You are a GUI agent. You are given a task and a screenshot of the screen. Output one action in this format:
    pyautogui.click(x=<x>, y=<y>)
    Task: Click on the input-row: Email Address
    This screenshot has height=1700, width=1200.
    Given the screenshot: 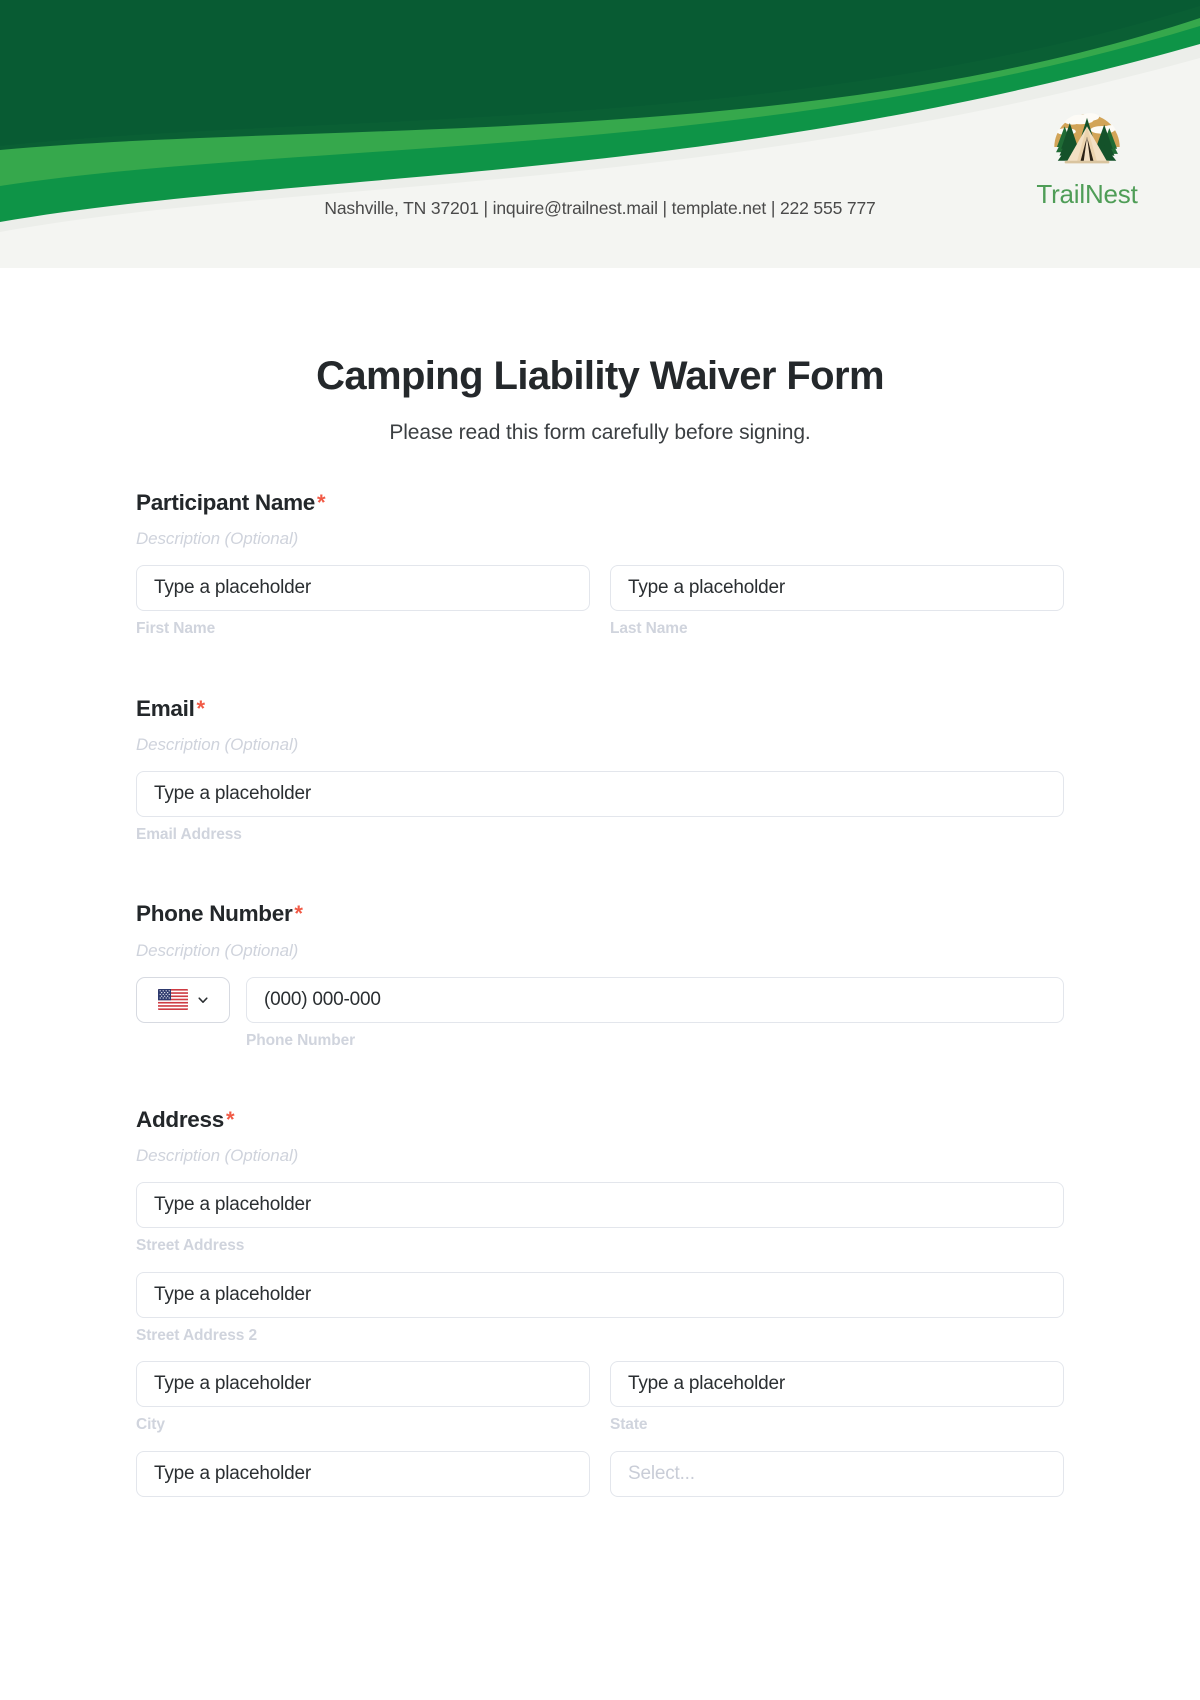 What is the action you would take?
    pyautogui.click(x=600, y=807)
    